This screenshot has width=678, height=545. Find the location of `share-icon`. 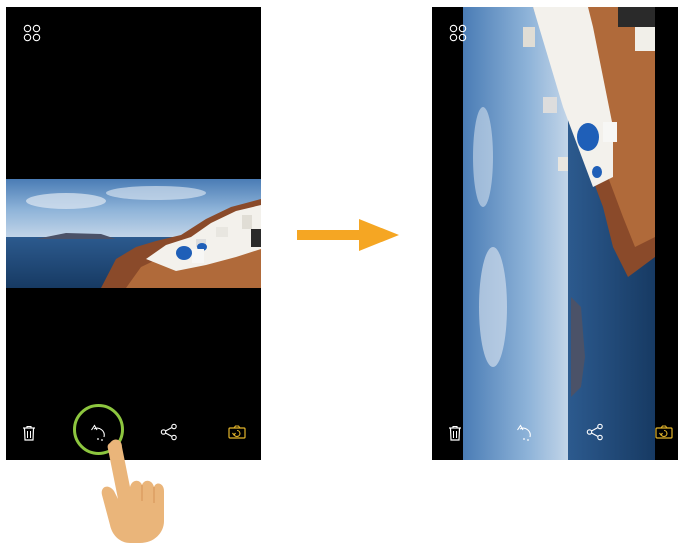

share-icon is located at coordinates (595, 432).